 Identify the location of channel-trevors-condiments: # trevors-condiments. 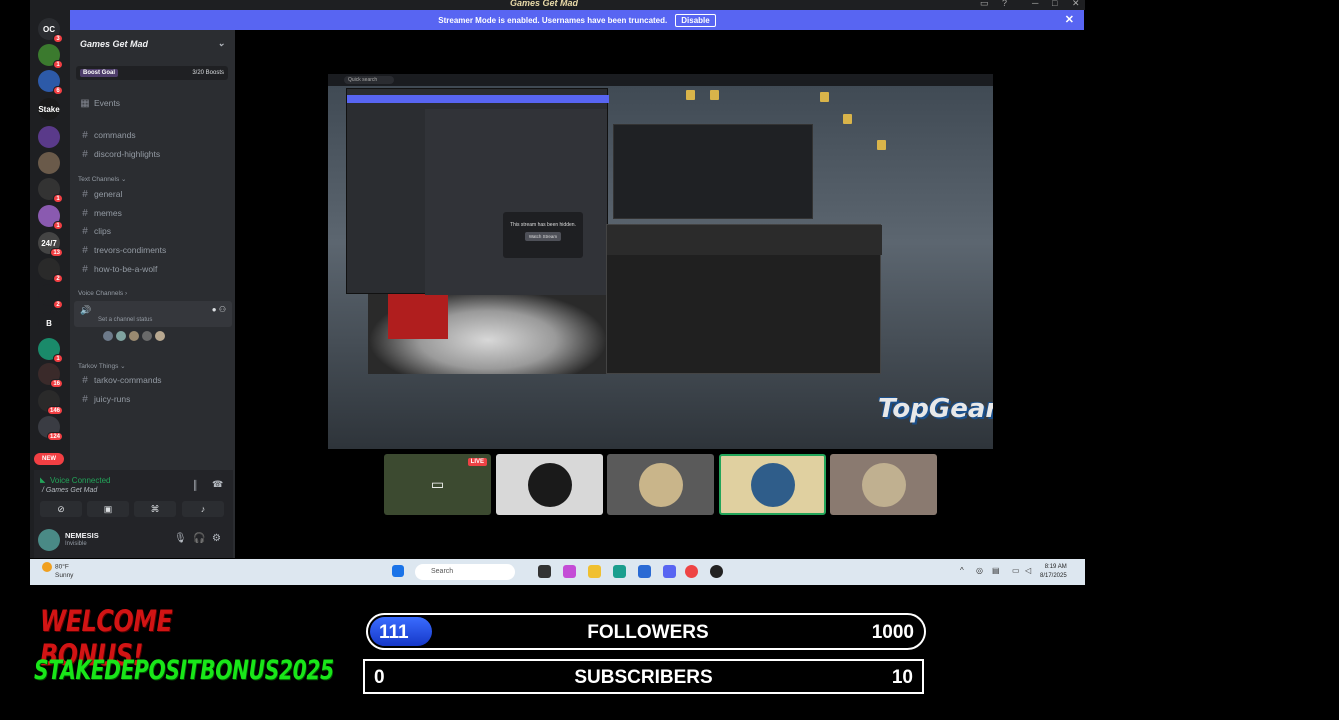
(153, 250).